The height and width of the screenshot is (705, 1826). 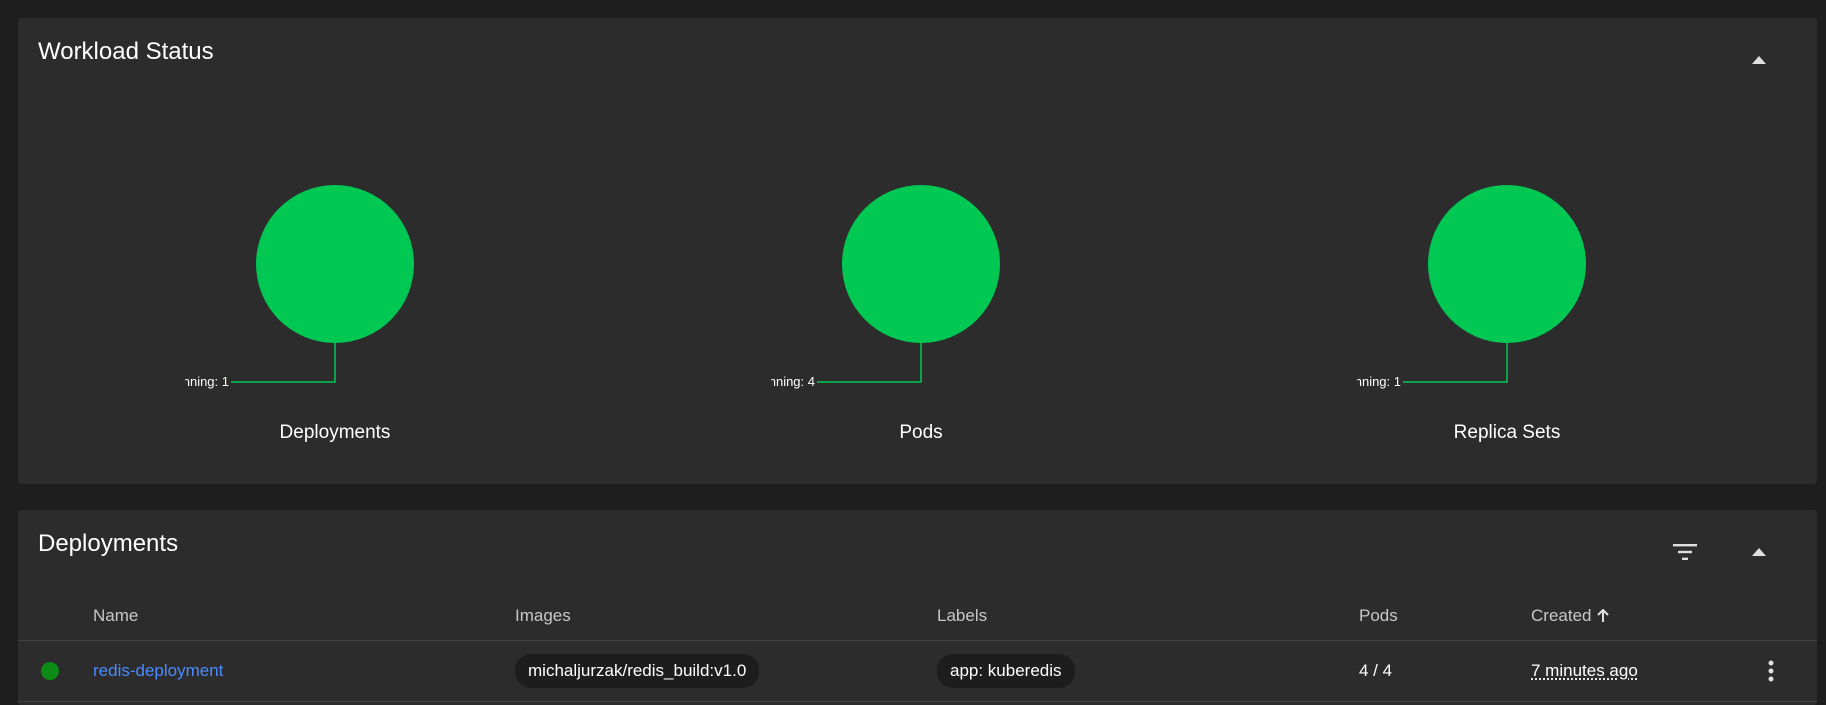 I want to click on chart-caption: Deployments, so click(x=335, y=432).